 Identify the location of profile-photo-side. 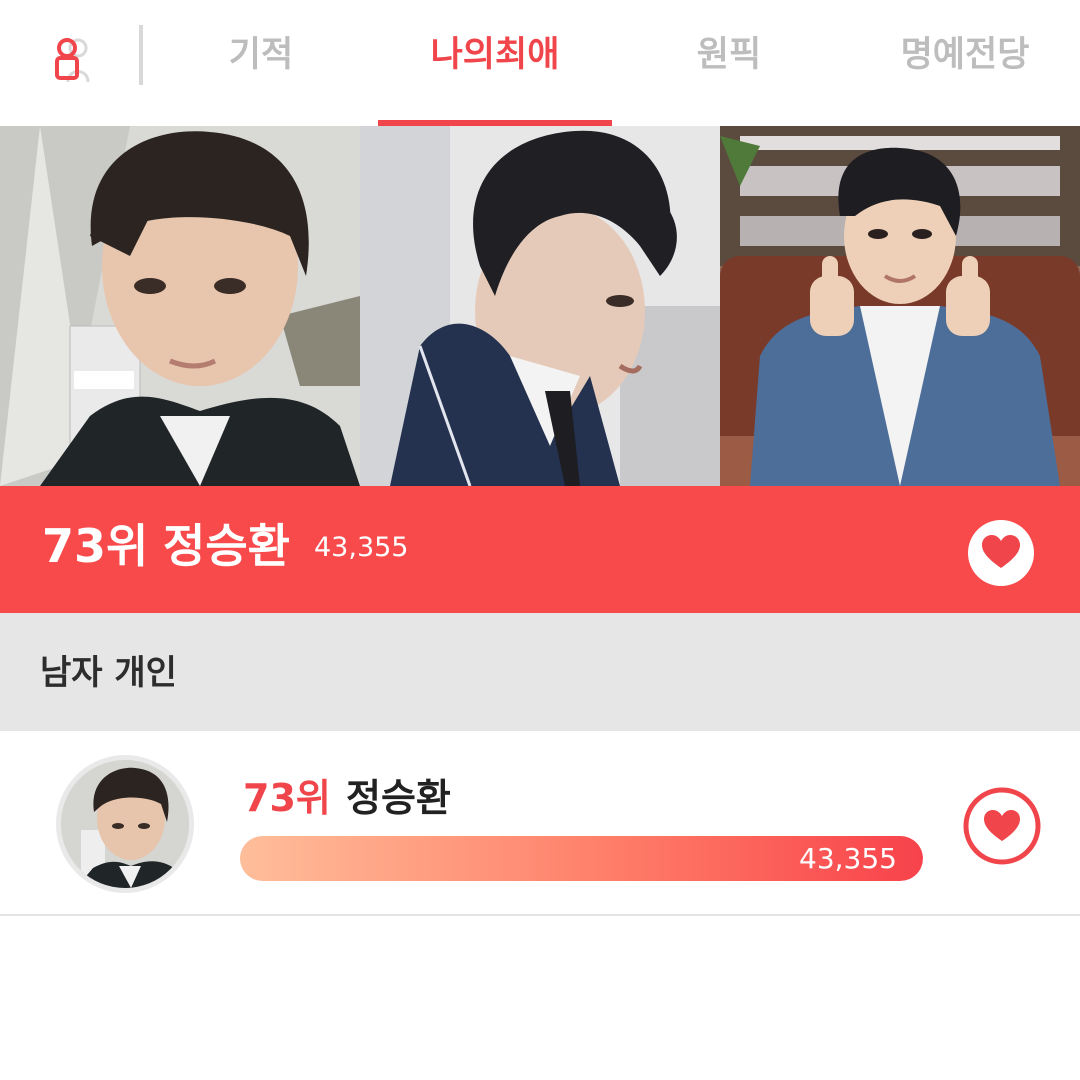
(540, 306).